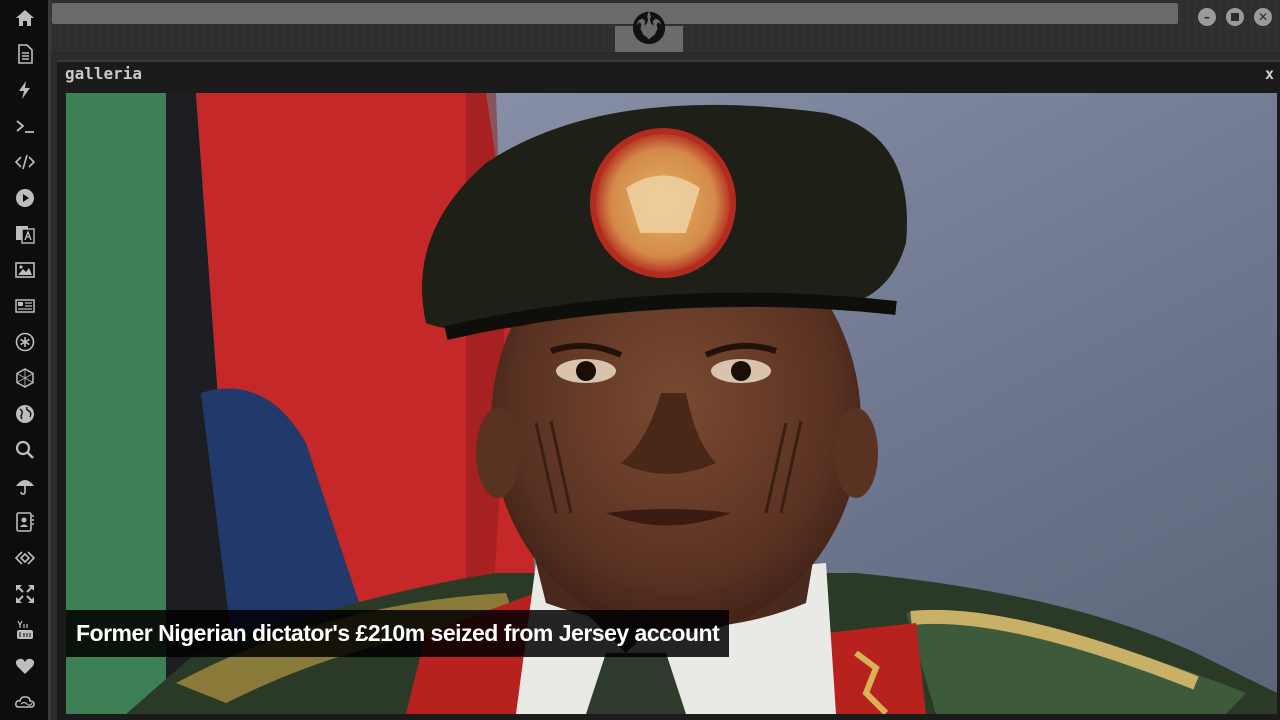  I want to click on umbrella-icon, so click(25, 486).